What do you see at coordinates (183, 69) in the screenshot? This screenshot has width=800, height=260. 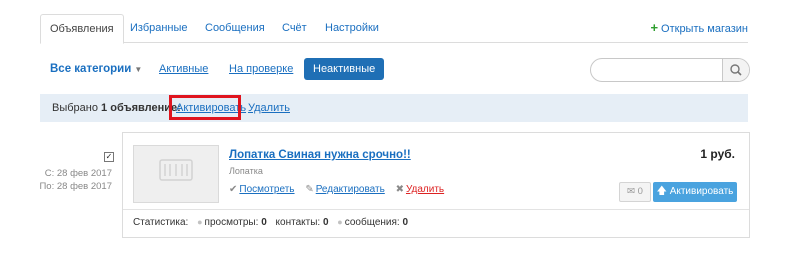 I see `filter-active: Активные` at bounding box center [183, 69].